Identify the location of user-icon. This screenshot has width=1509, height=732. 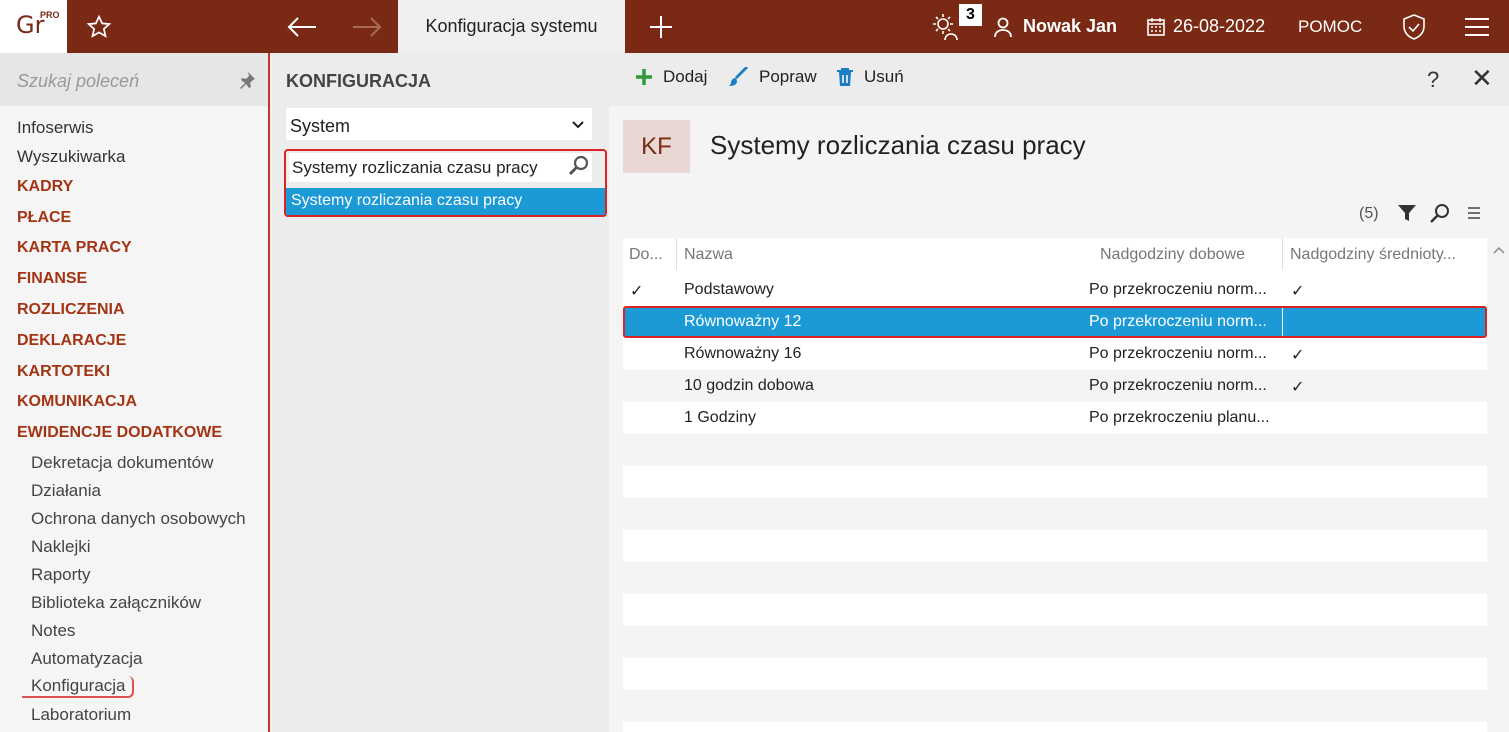
(1005, 26).